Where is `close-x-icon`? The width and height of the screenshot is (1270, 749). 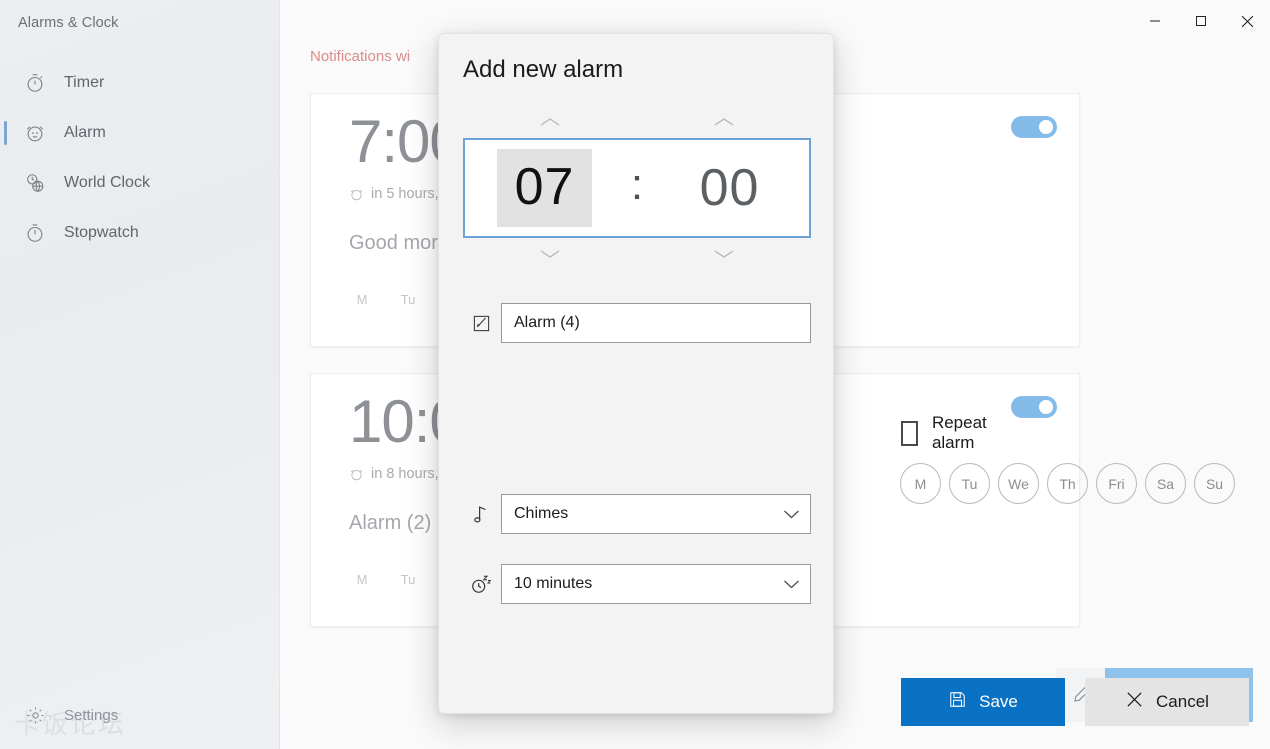 close-x-icon is located at coordinates (1134, 702).